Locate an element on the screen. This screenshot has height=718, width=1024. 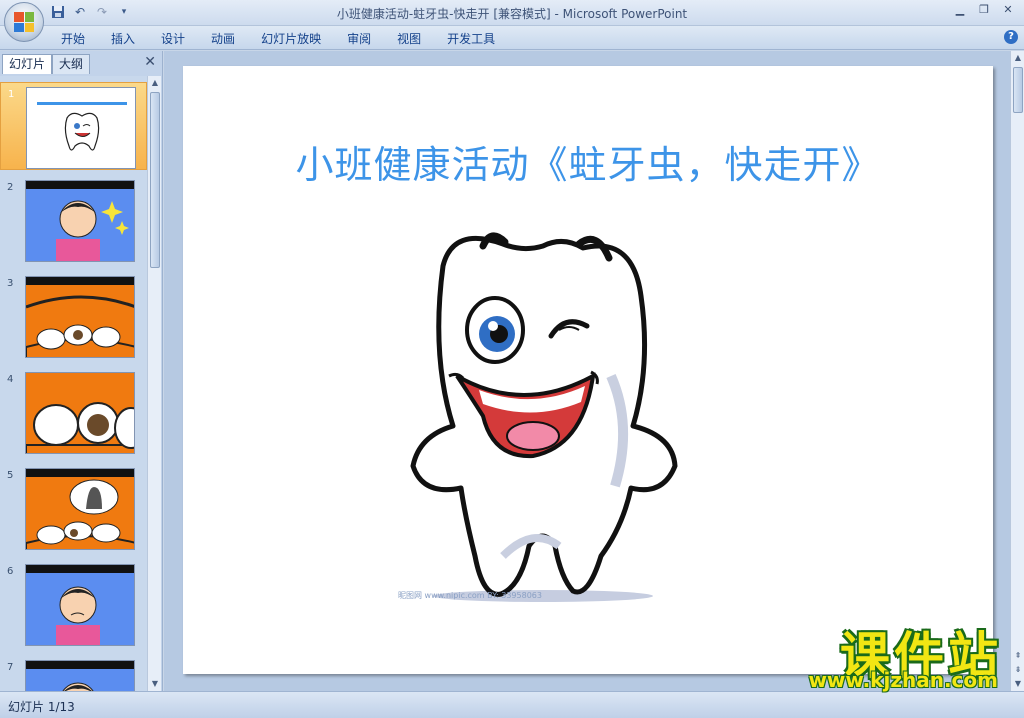
slide-thumbnail-6: 6 is located at coordinates (73, 604).